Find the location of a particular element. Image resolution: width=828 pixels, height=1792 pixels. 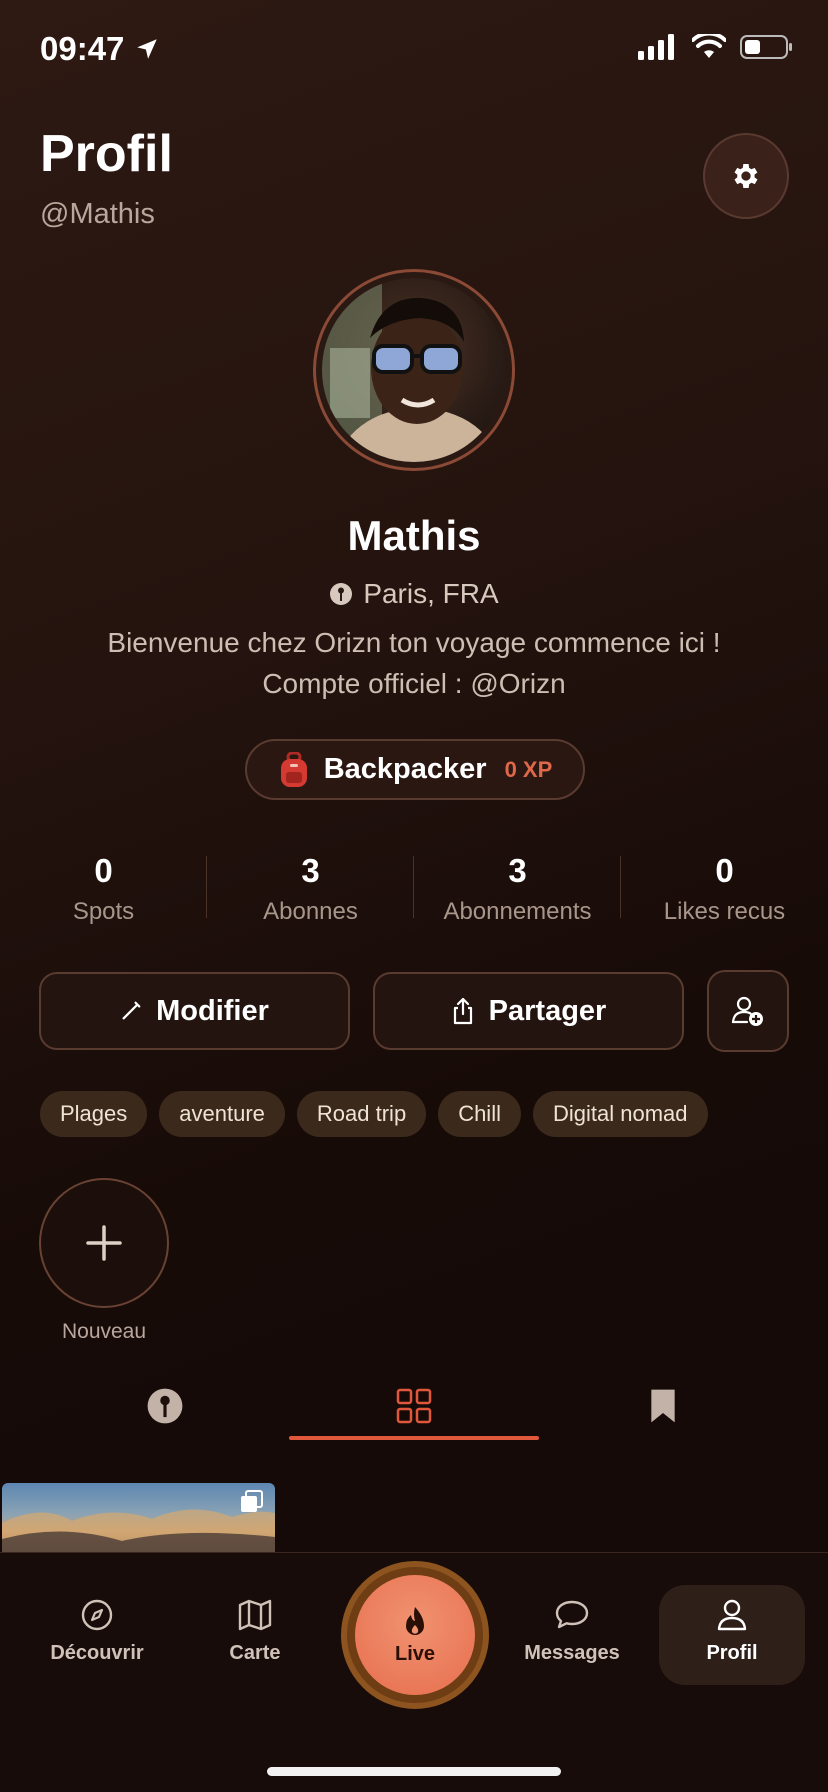

nav-item-carte: Carte is located at coordinates (255, 1631).